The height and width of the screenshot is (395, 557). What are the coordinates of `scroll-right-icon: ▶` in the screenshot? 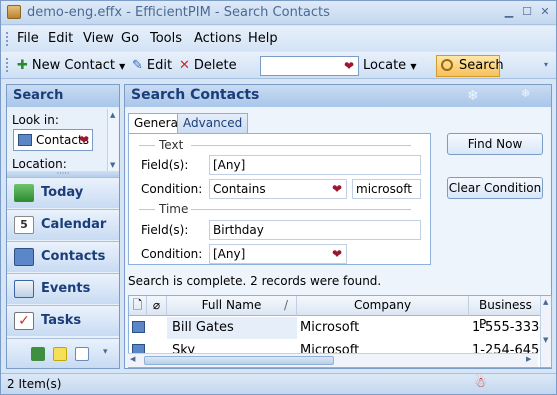 It's located at (528, 359).